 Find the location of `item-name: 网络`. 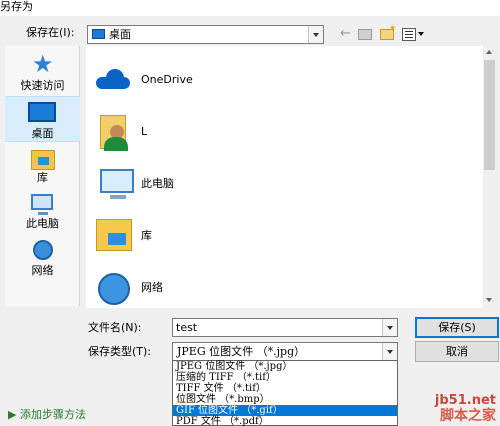

item-name: 网络 is located at coordinates (152, 287).